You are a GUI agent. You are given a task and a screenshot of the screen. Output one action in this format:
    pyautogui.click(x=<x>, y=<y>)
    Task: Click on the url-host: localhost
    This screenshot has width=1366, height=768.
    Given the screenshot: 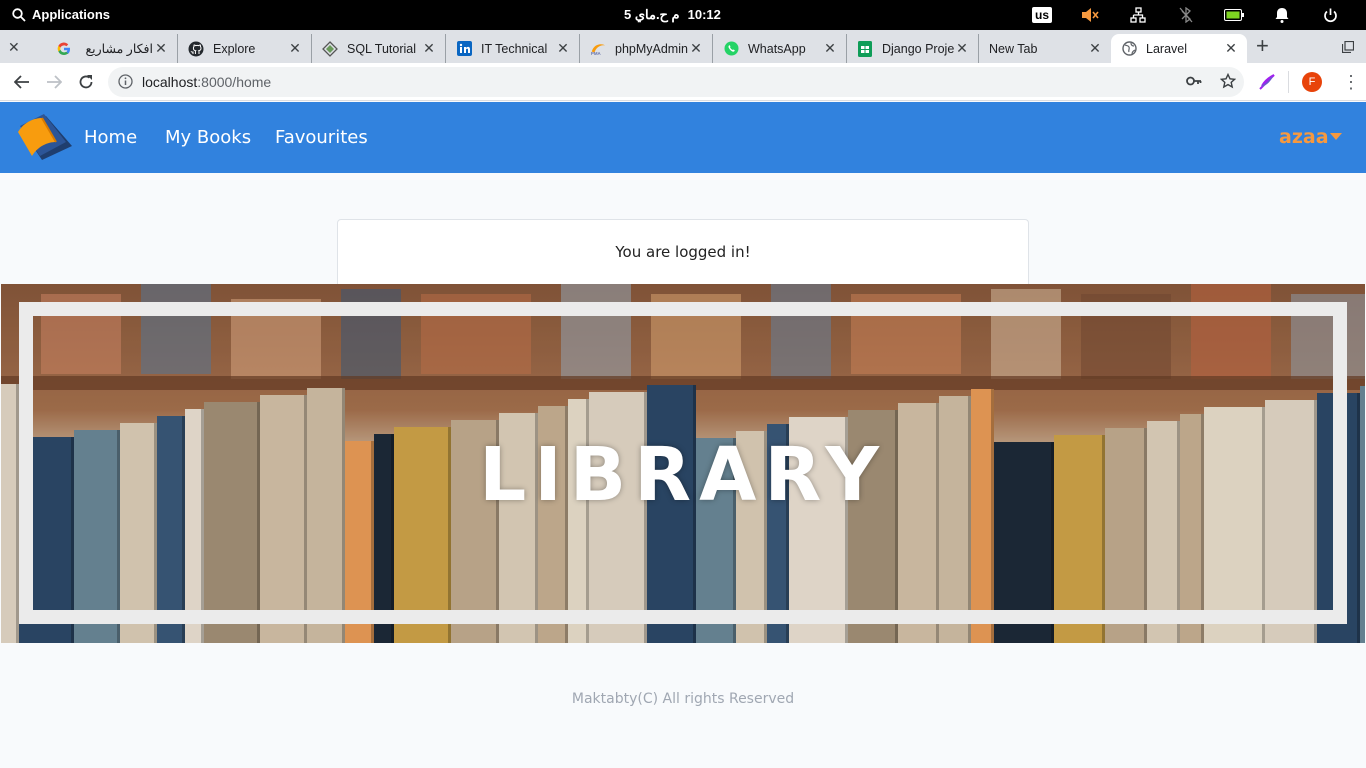 What is the action you would take?
    pyautogui.click(x=170, y=82)
    